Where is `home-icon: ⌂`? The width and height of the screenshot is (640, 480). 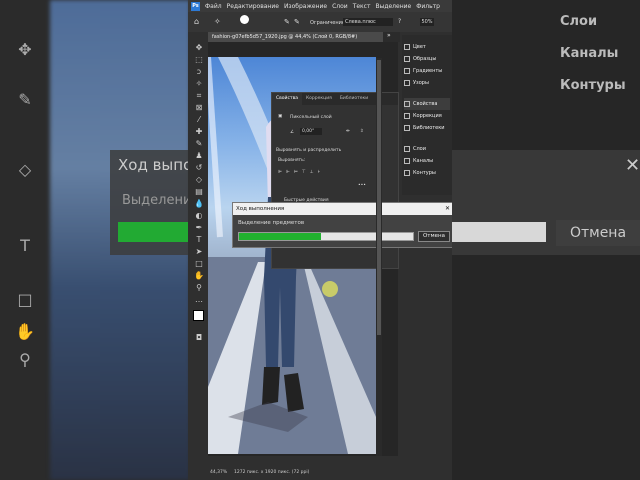
home-icon: ⌂ is located at coordinates (196, 21).